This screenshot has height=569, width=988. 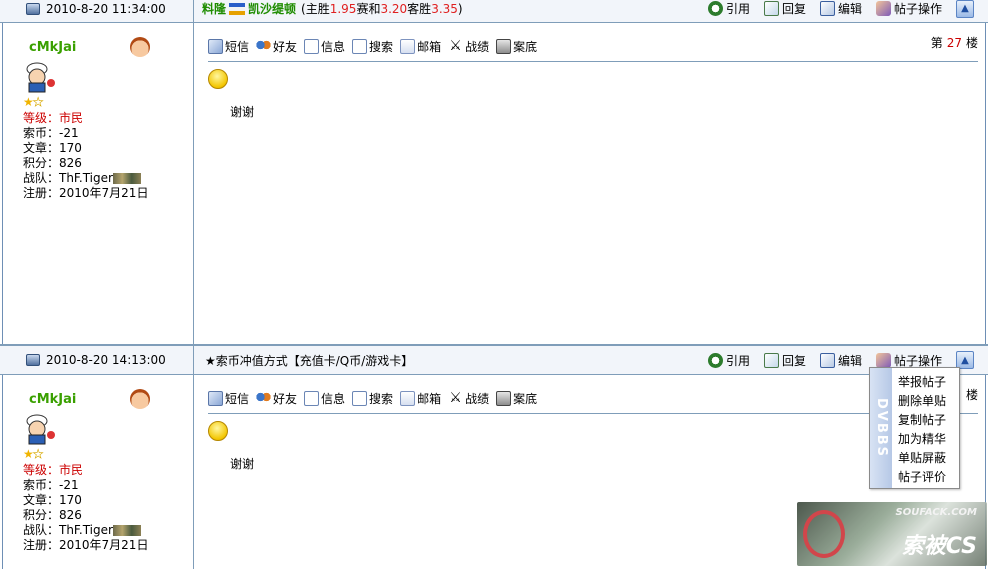 What do you see at coordinates (394, 8) in the screenshot?
I see `odd-draw: 3.20` at bounding box center [394, 8].